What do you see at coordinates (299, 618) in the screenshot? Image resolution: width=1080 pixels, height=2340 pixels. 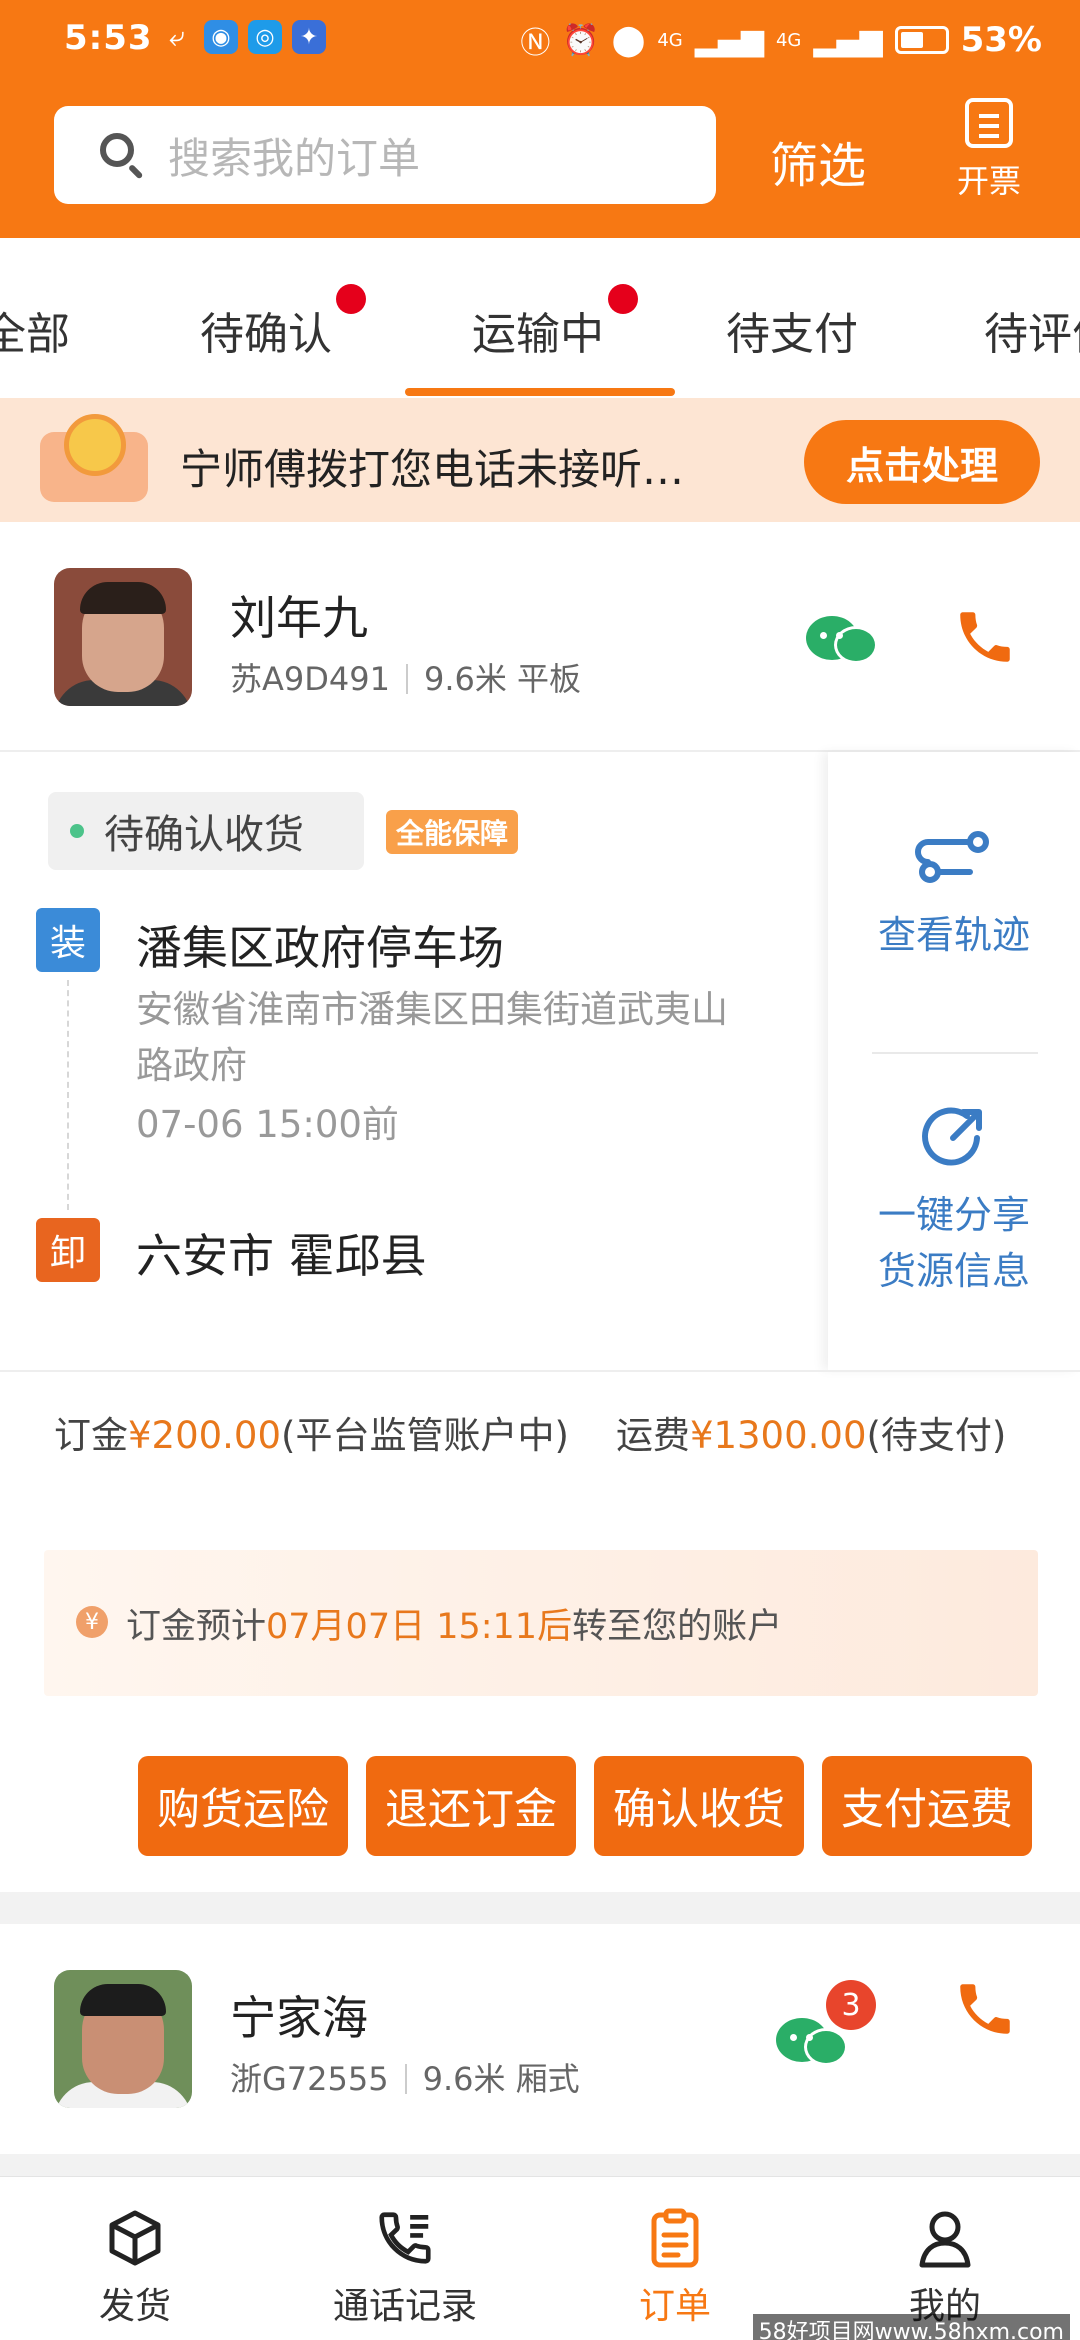 I see `driver-name: 刘年九` at bounding box center [299, 618].